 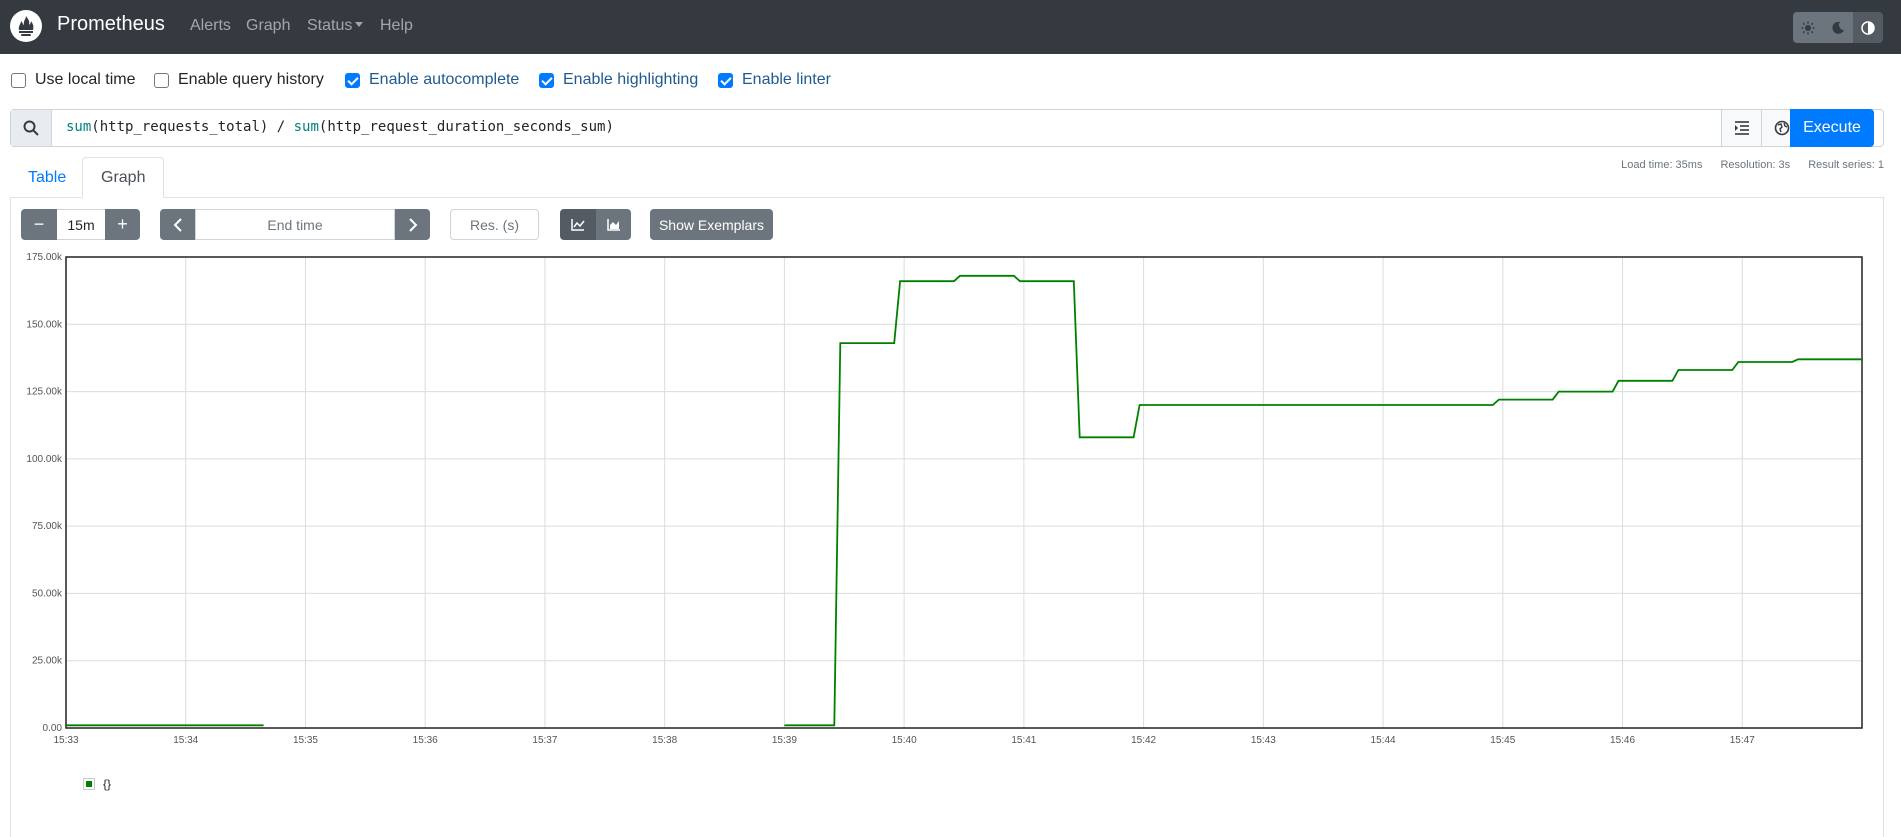 What do you see at coordinates (192, 127) in the screenshot?
I see `query-text: (http_requests_total) /` at bounding box center [192, 127].